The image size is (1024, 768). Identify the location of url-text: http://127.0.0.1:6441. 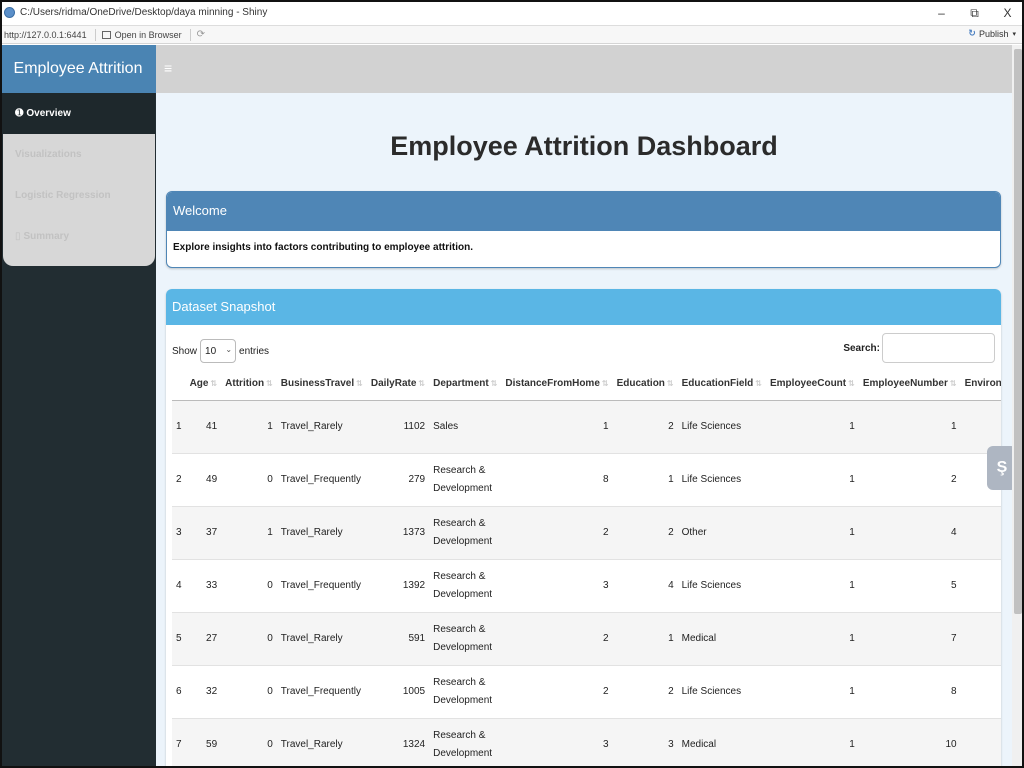
(45, 35).